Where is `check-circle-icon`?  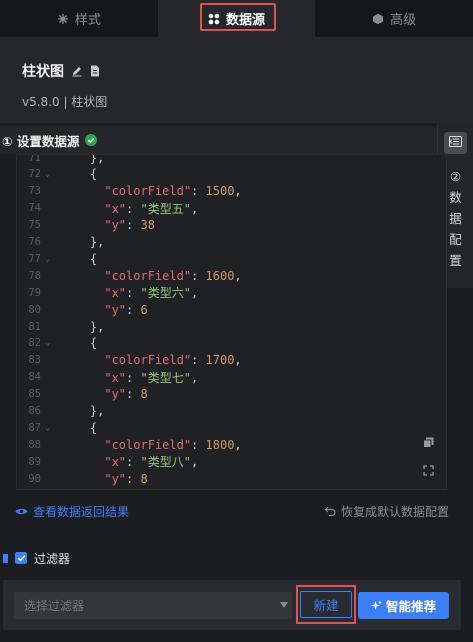 check-circle-icon is located at coordinates (91, 140).